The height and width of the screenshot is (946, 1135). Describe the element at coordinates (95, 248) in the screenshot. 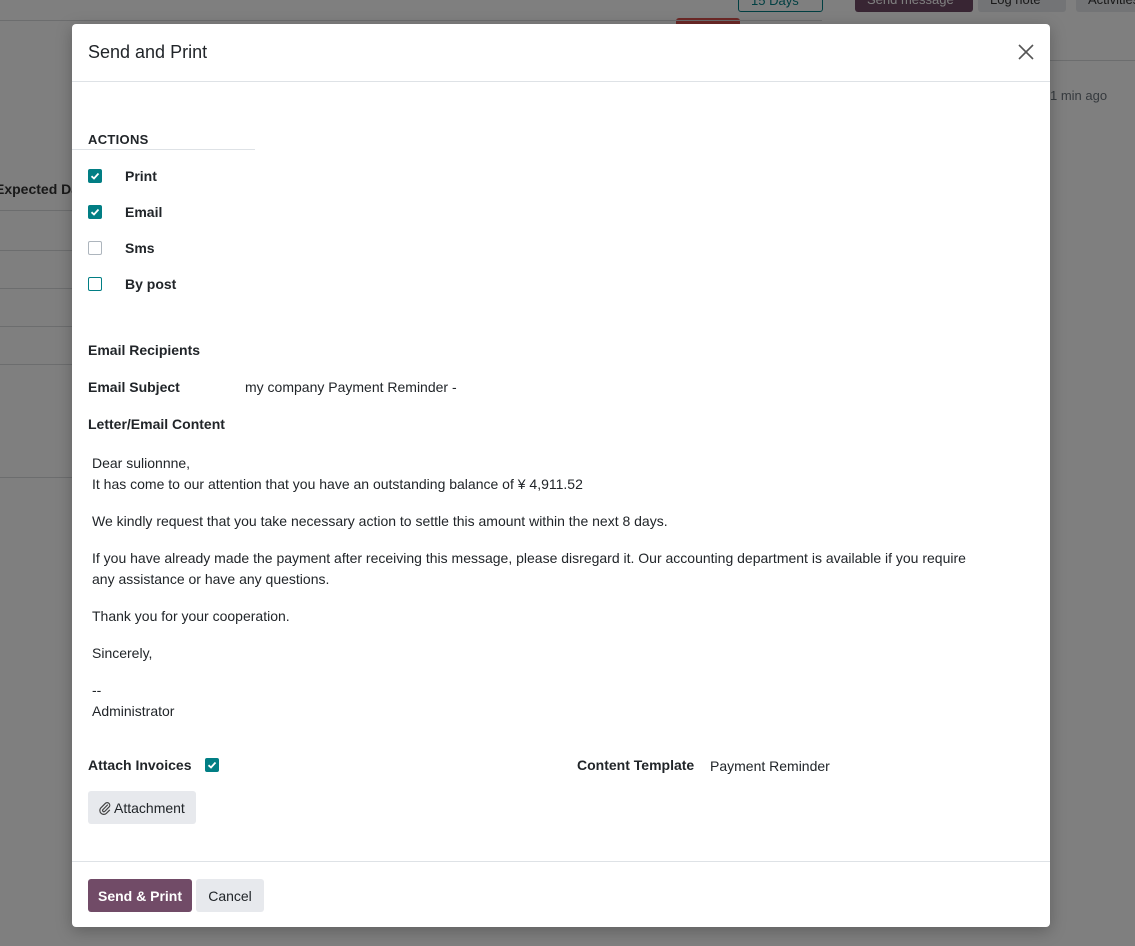

I see `sms-checkbox` at that location.